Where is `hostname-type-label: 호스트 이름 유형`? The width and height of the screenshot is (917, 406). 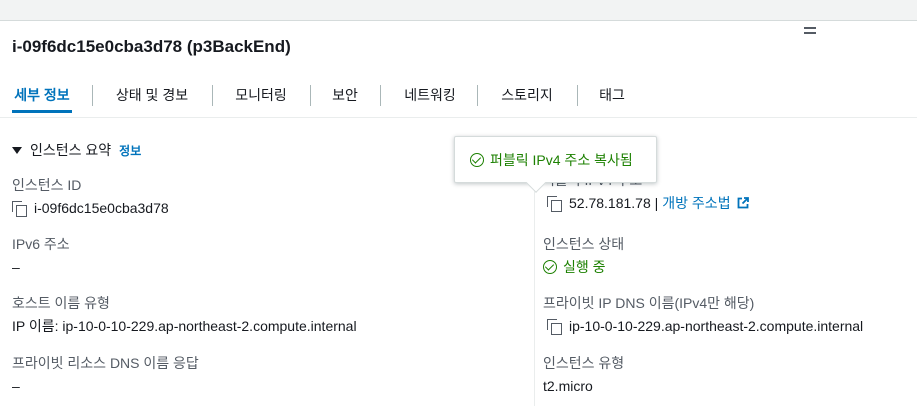 hostname-type-label: 호스트 이름 유형 is located at coordinates (61, 303).